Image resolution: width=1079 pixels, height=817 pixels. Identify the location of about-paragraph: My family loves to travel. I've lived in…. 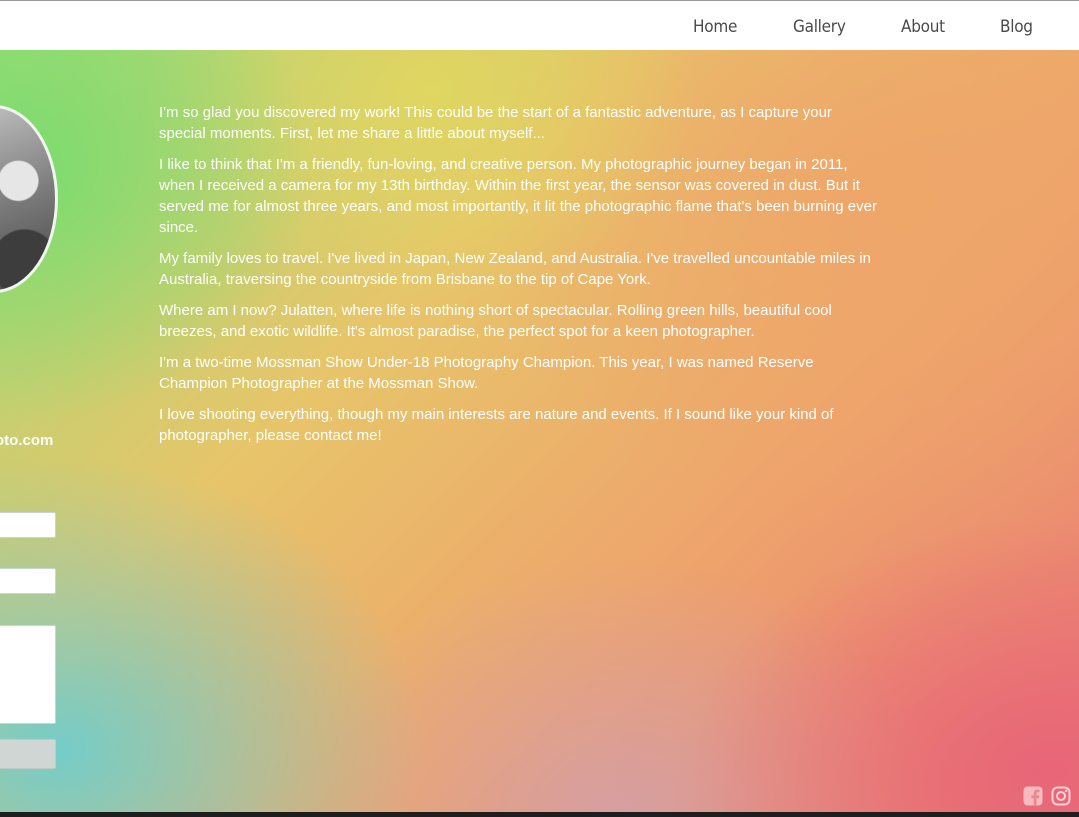
(515, 269).